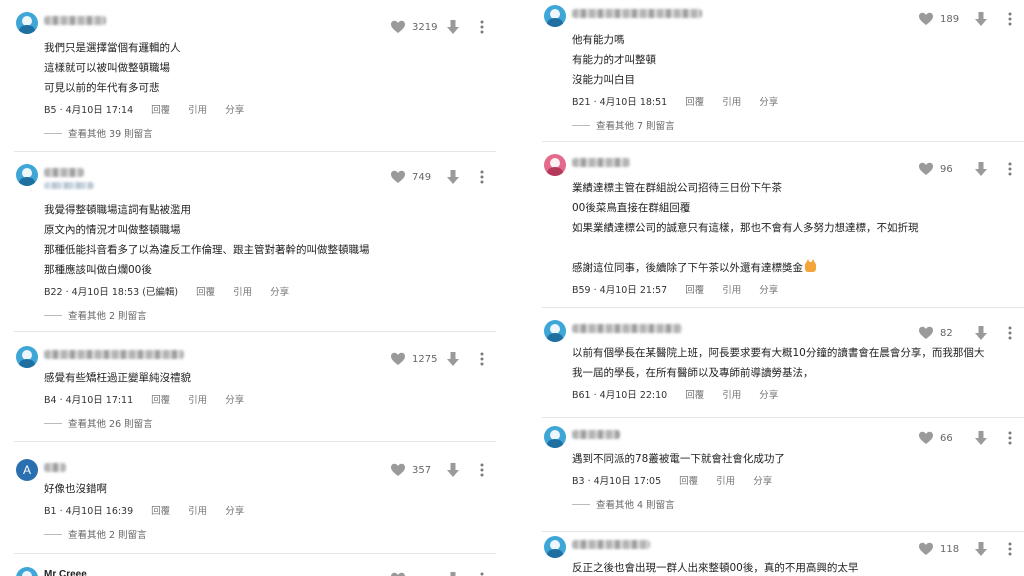  Describe the element at coordinates (260, 133) in the screenshot. I see `view-more-replies-link: 查看其他 39 則留言` at that location.